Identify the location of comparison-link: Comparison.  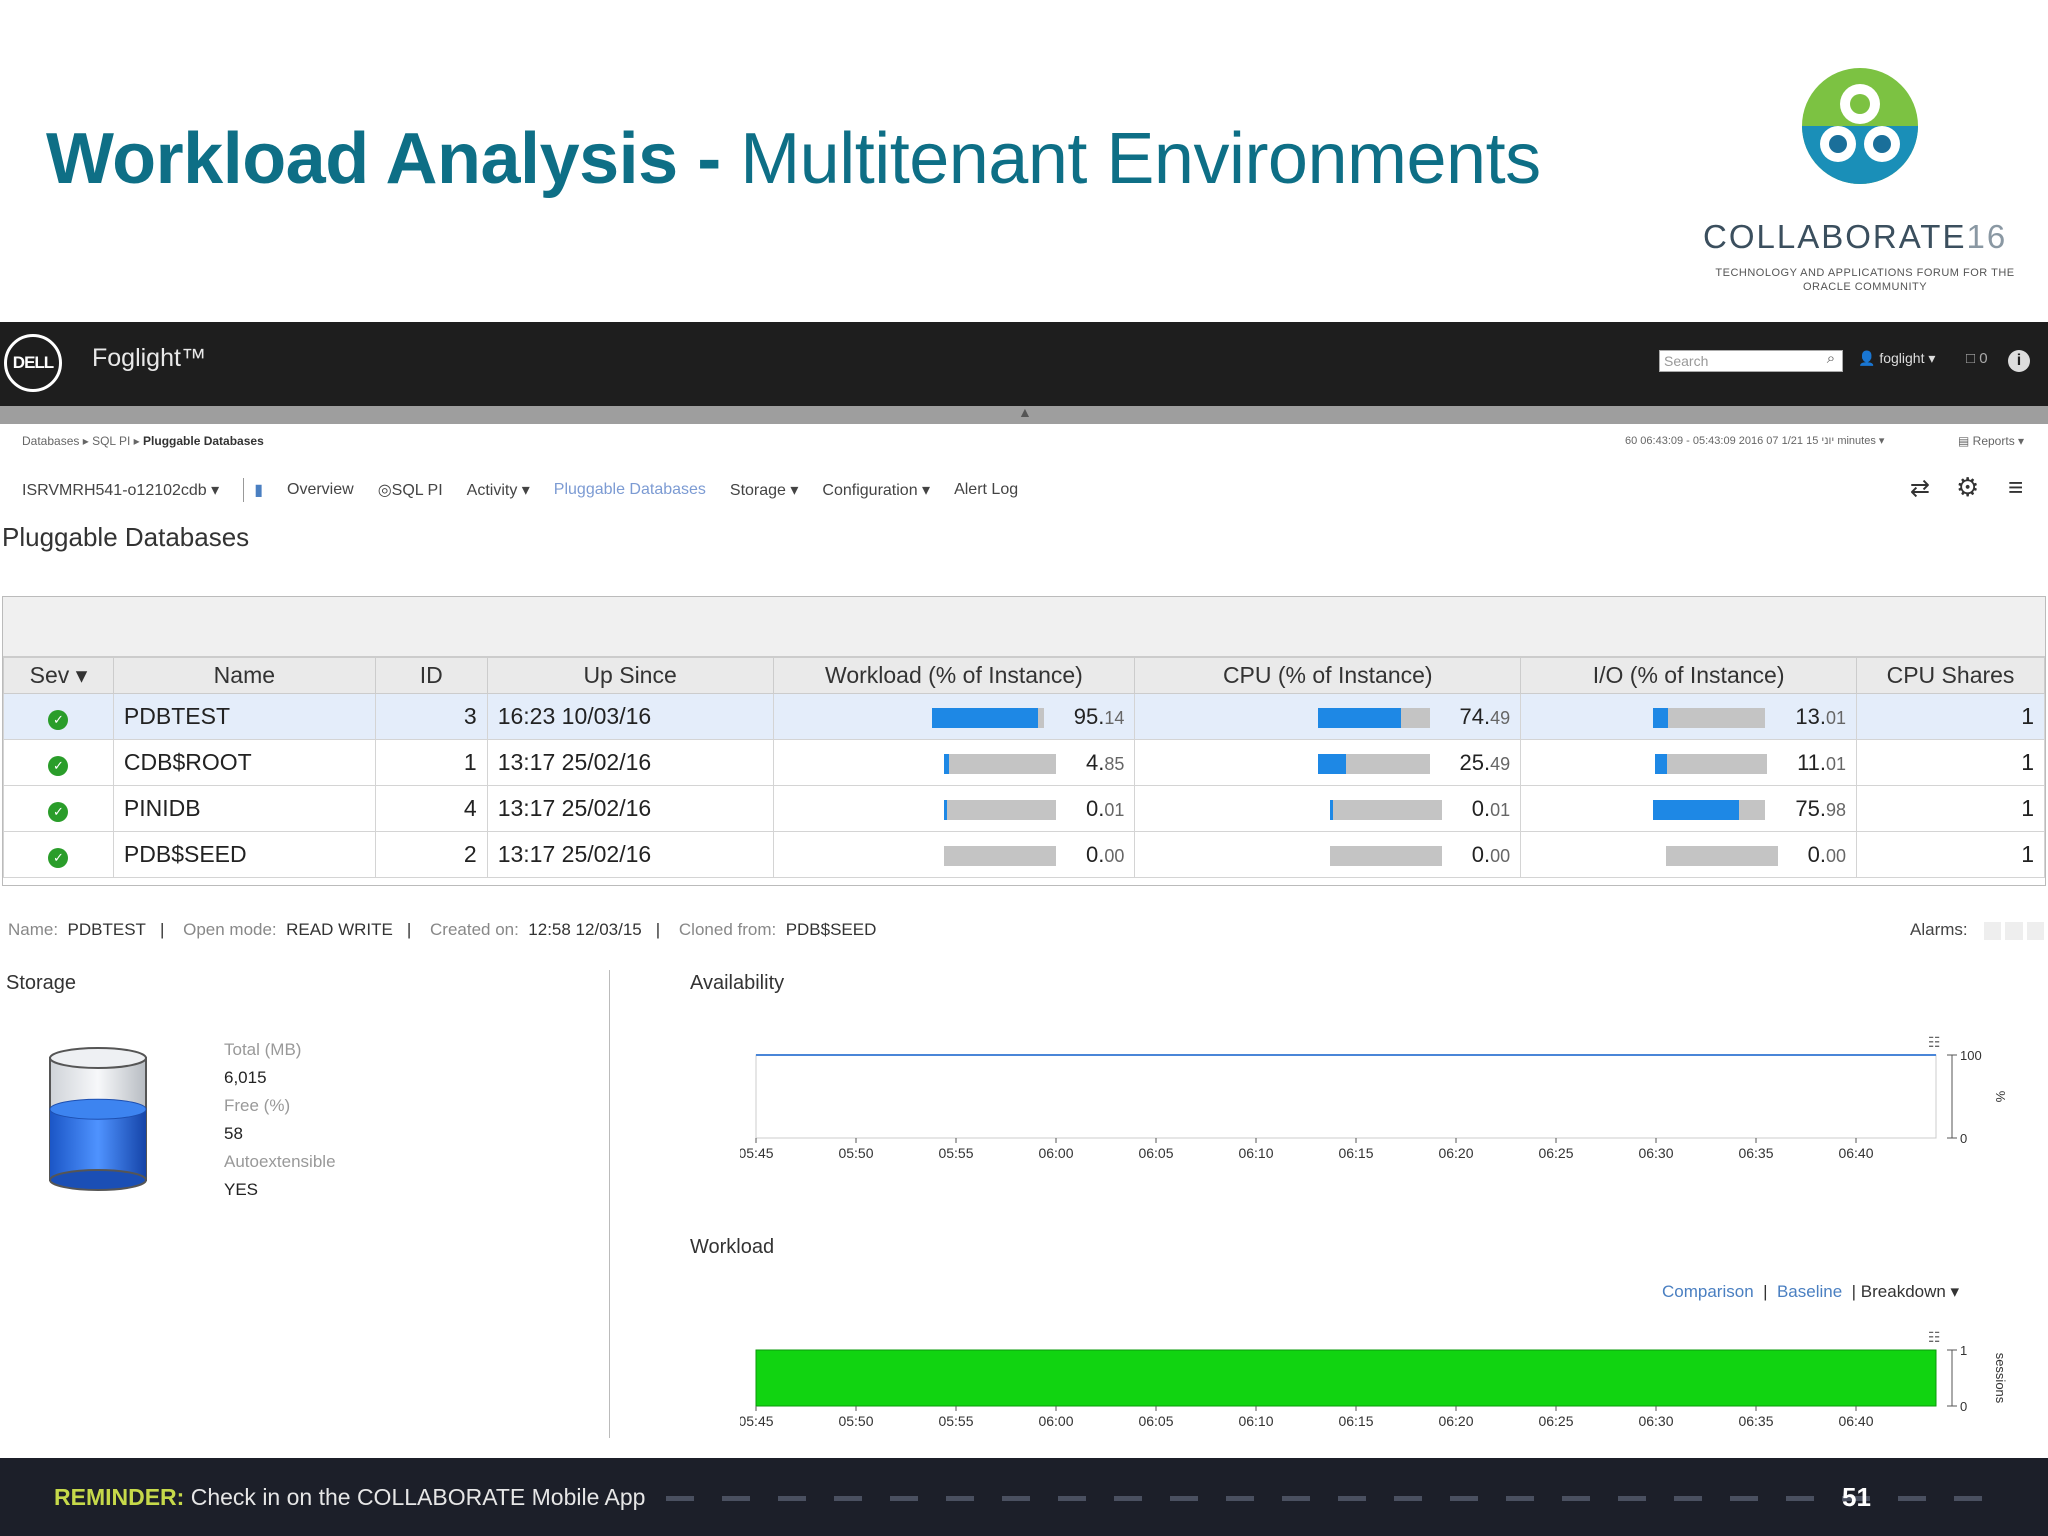
(1708, 1291).